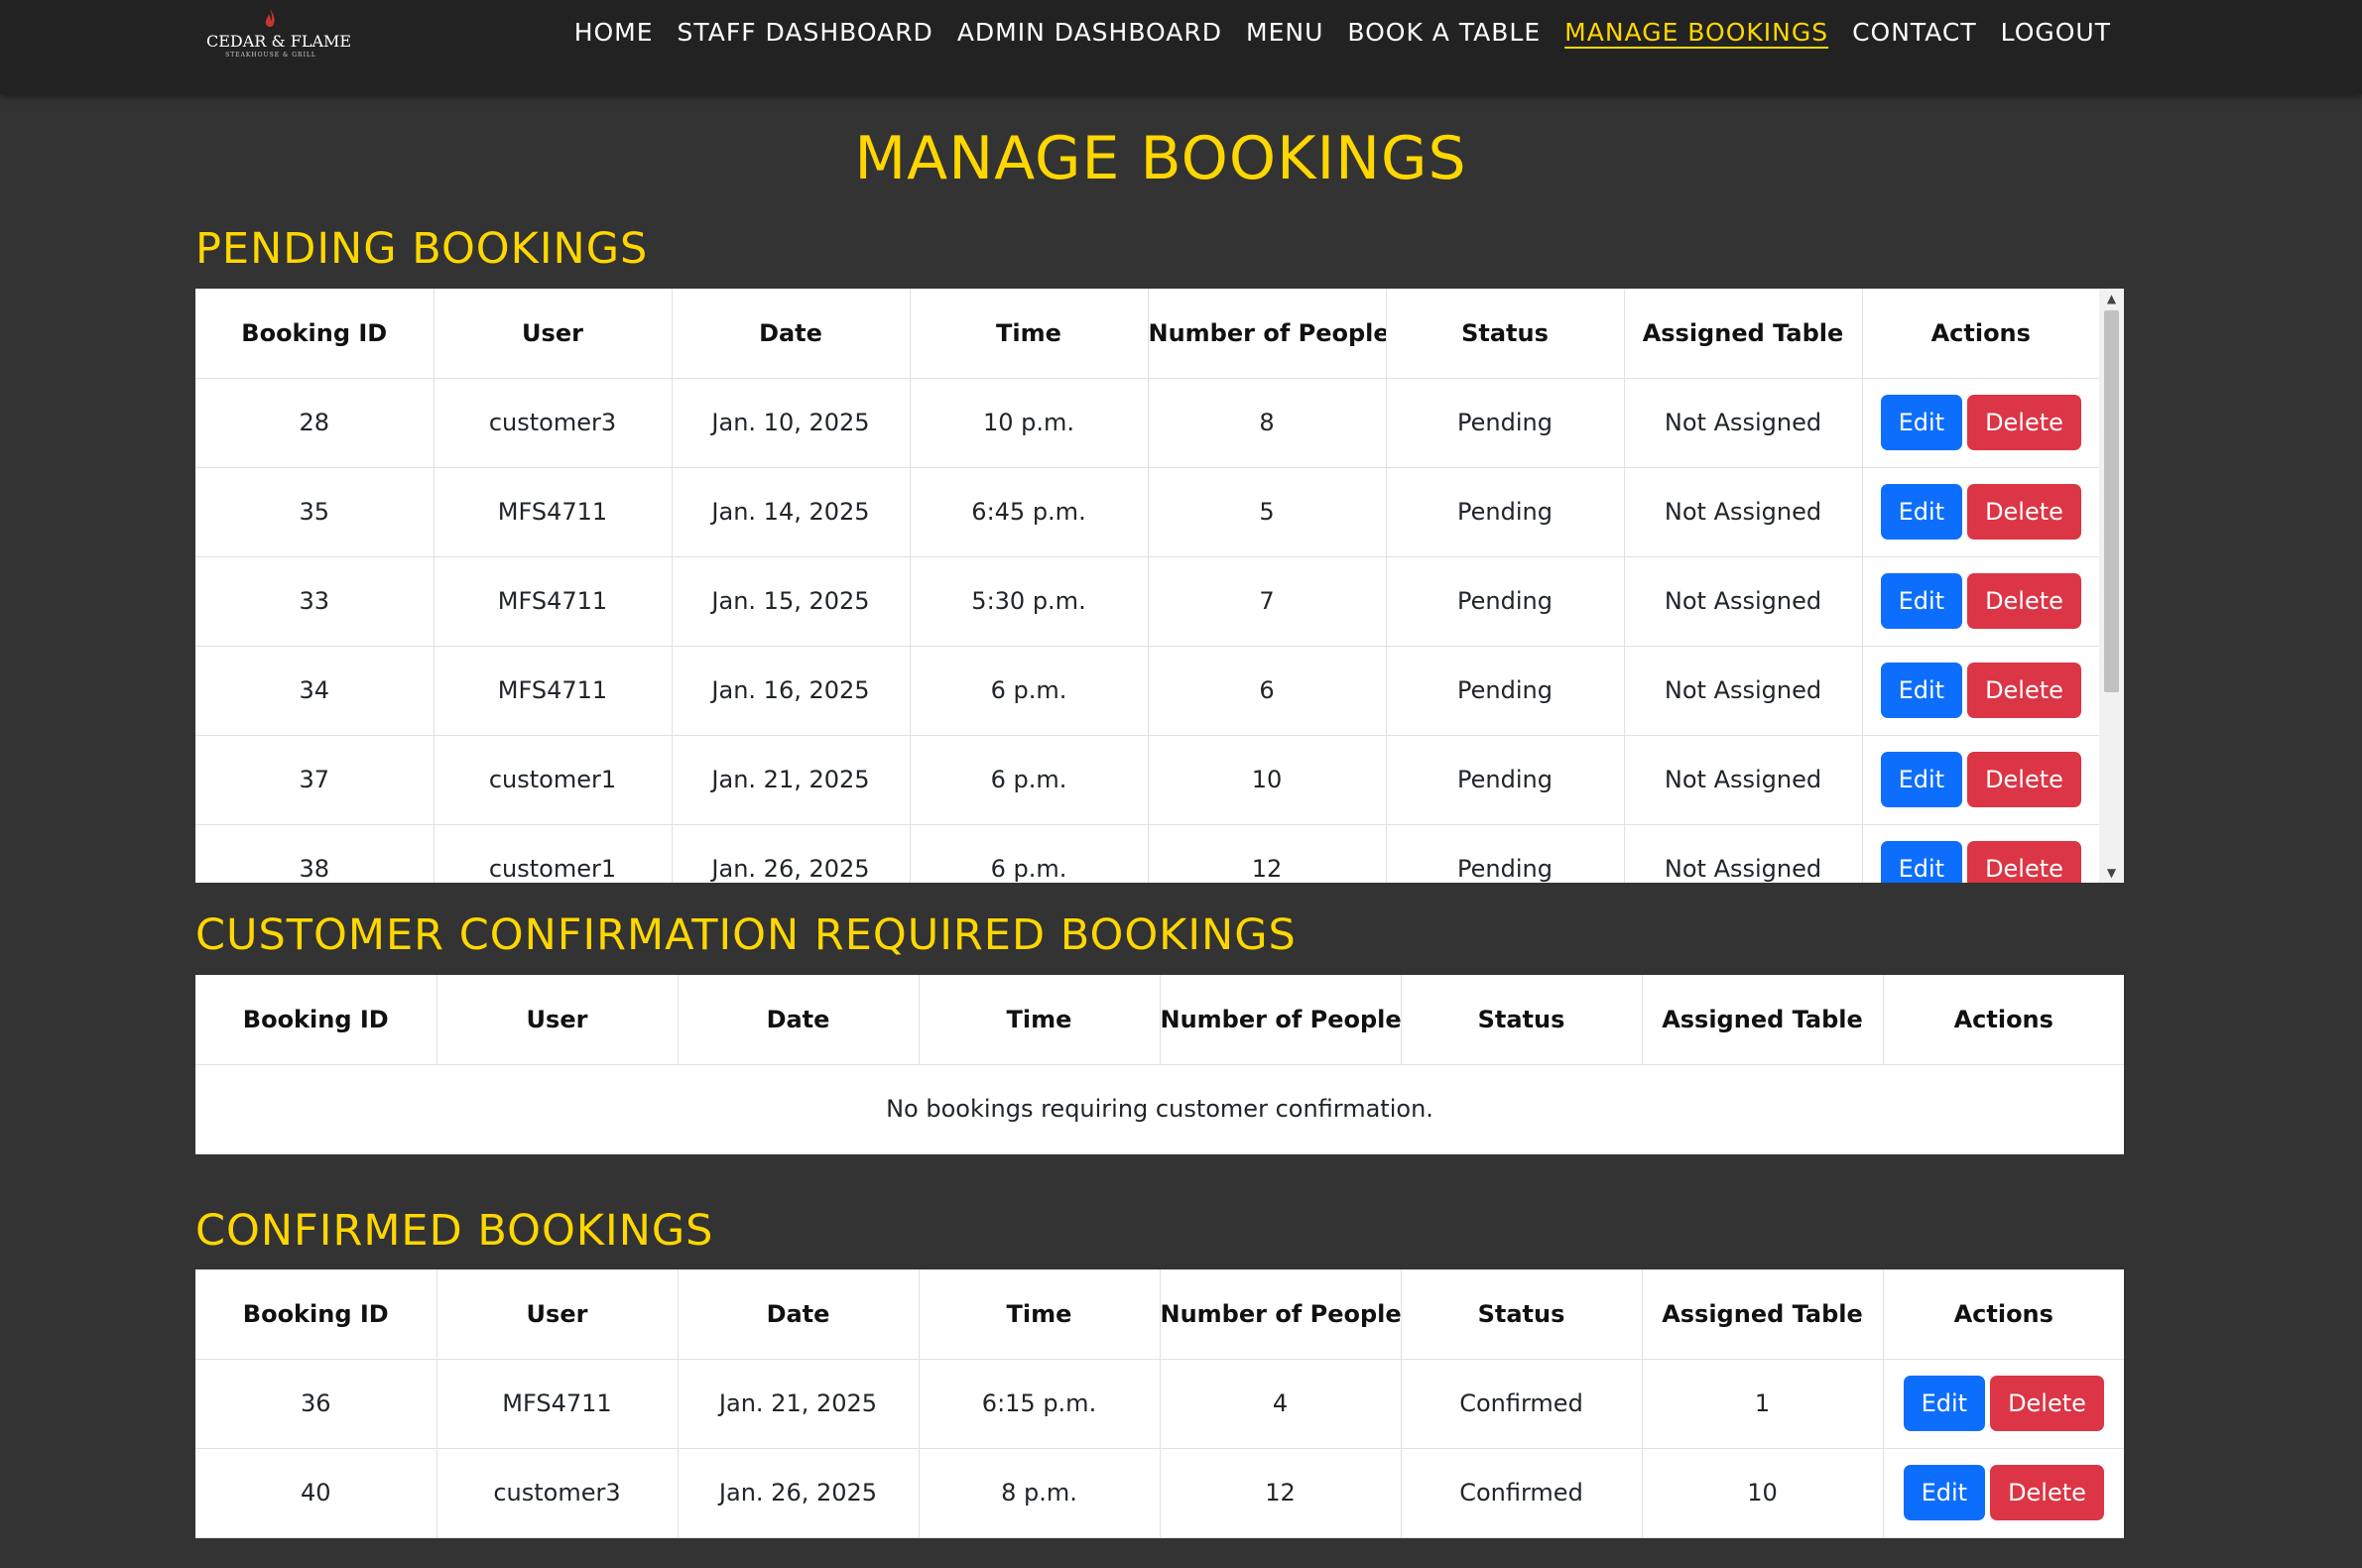  I want to click on date-cell: Jan. 10, 2025, so click(792, 423).